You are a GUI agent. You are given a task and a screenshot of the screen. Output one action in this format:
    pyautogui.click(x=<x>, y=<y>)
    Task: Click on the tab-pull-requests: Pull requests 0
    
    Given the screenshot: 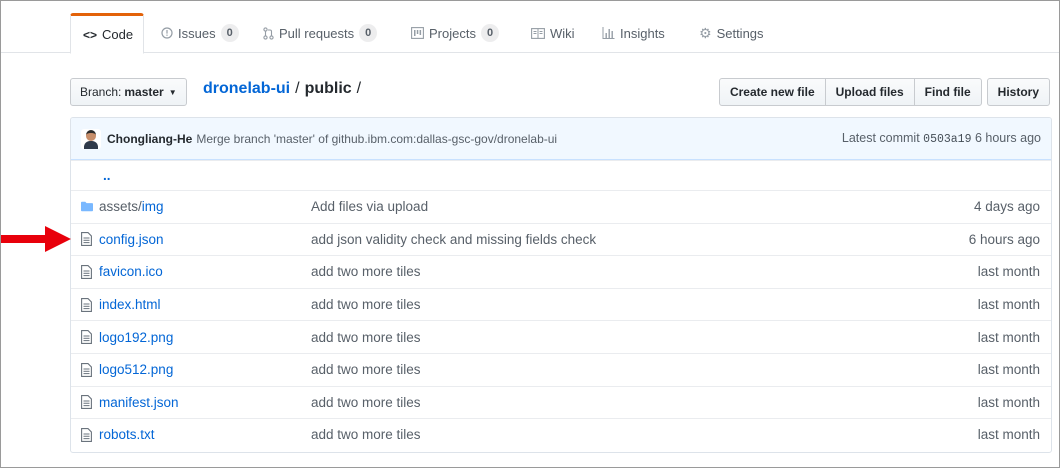 What is the action you would take?
    pyautogui.click(x=320, y=33)
    